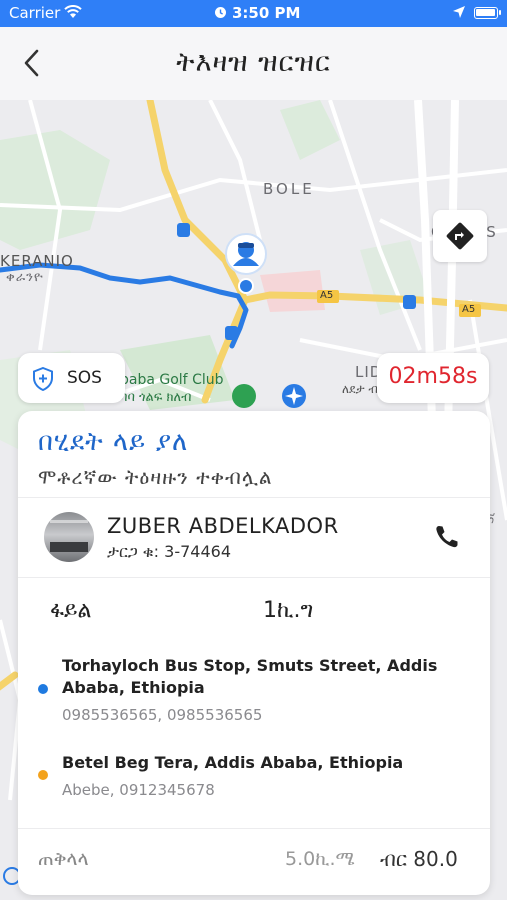 The width and height of the screenshot is (507, 900). Describe the element at coordinates (35, 13) in the screenshot. I see `carrier-label: Carrier` at that location.